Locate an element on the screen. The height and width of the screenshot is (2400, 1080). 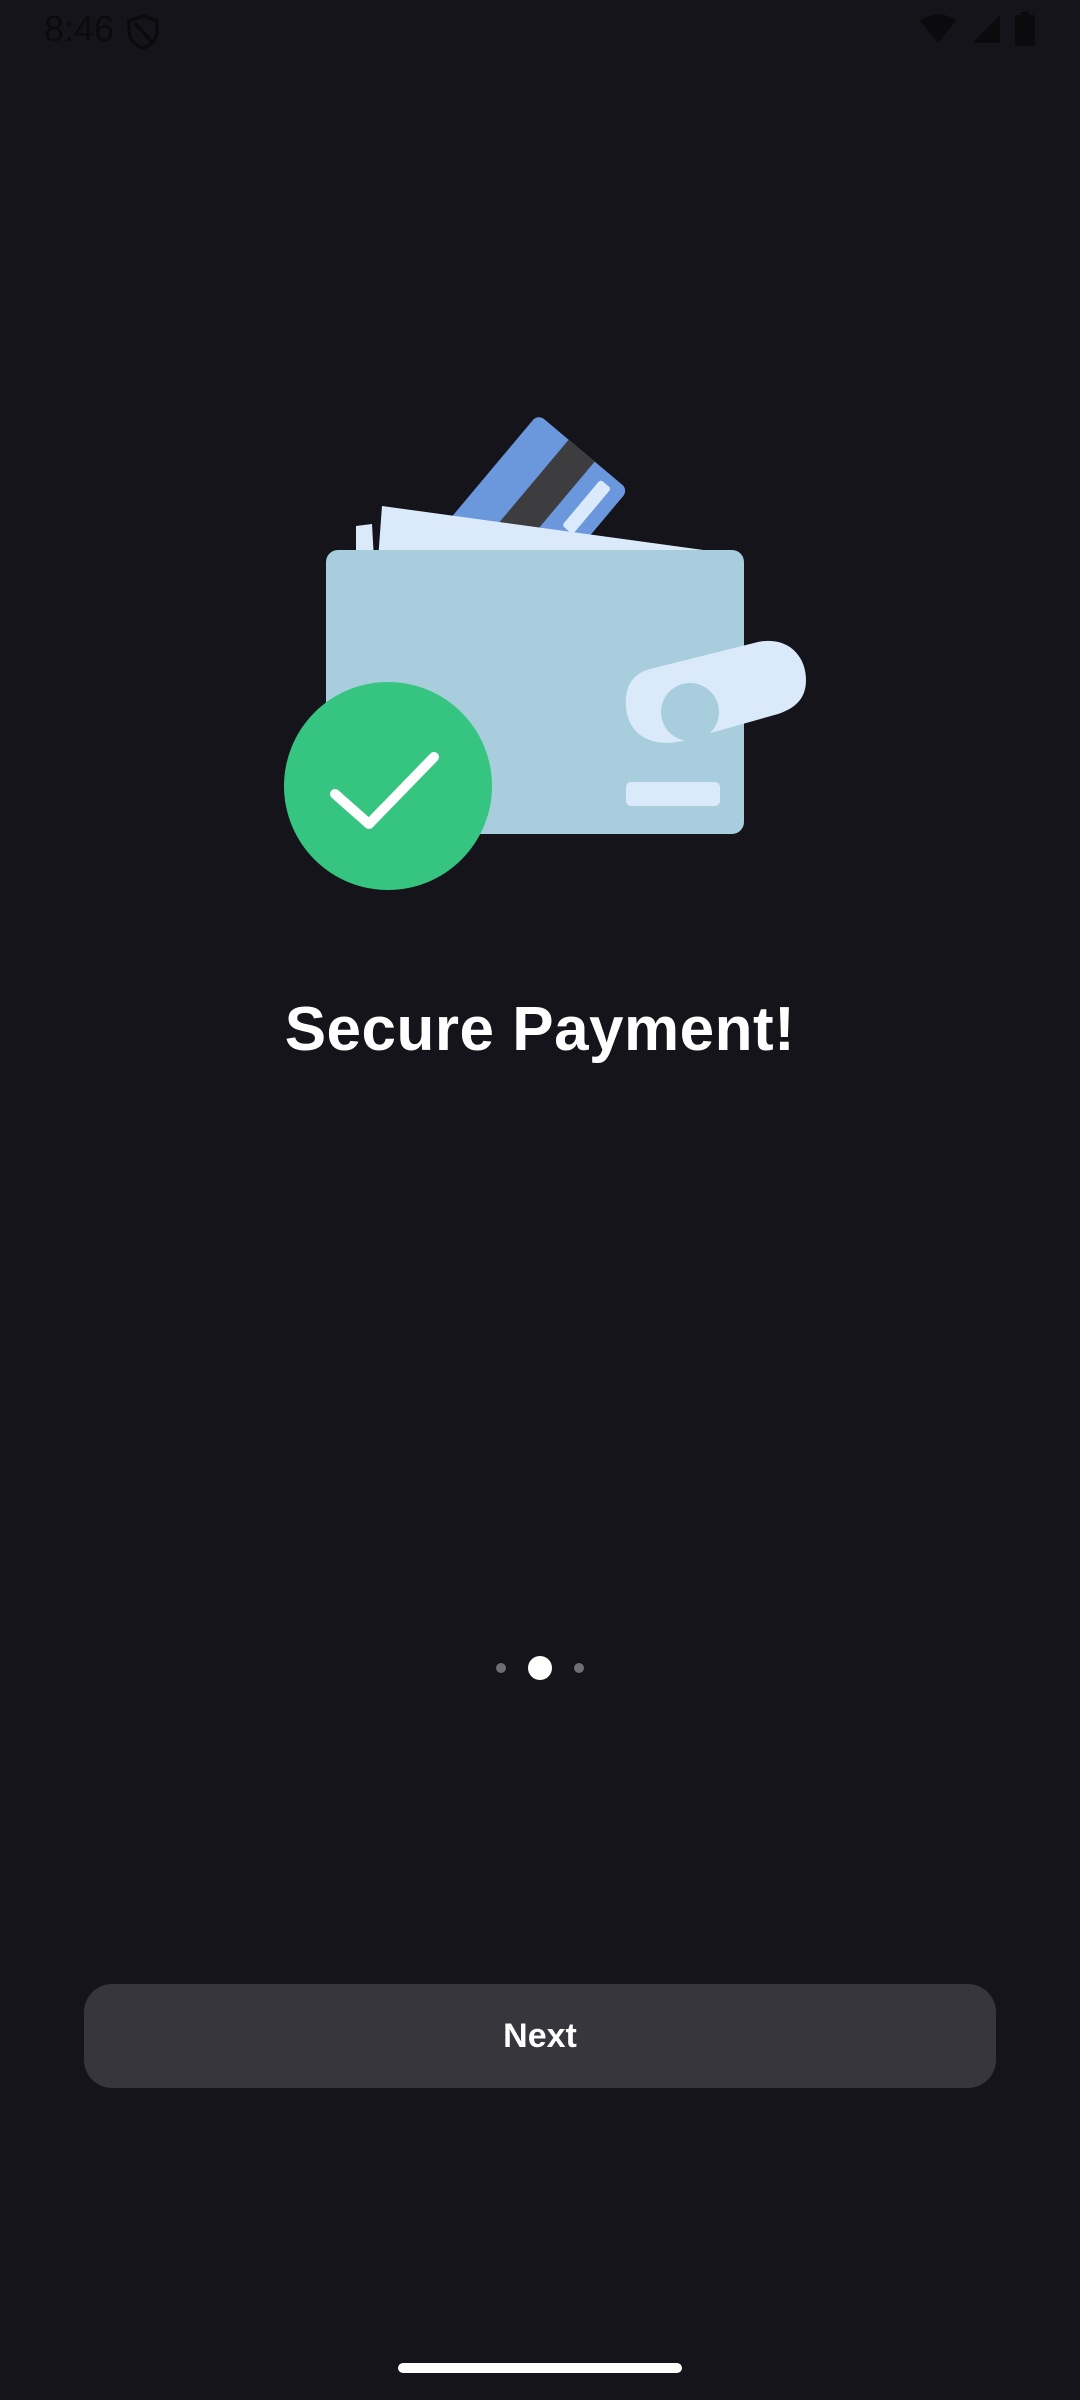
next-button: Next is located at coordinates (540, 2036).